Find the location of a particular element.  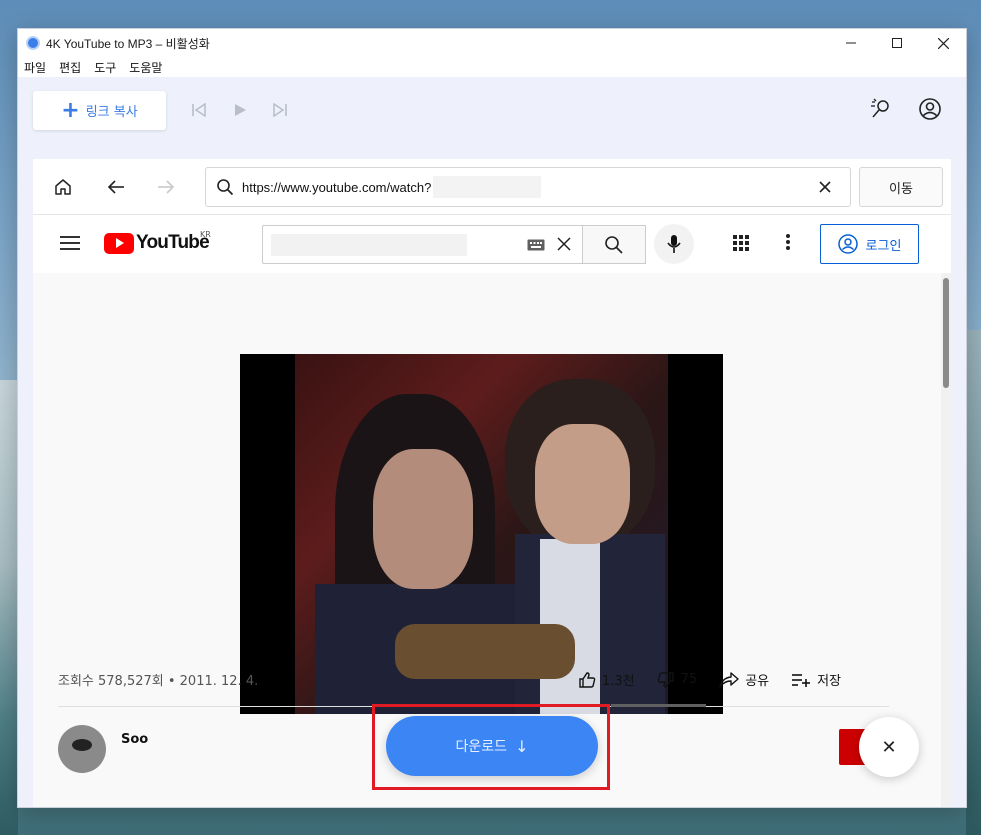

like-button: 1.3천 is located at coordinates (606, 679).